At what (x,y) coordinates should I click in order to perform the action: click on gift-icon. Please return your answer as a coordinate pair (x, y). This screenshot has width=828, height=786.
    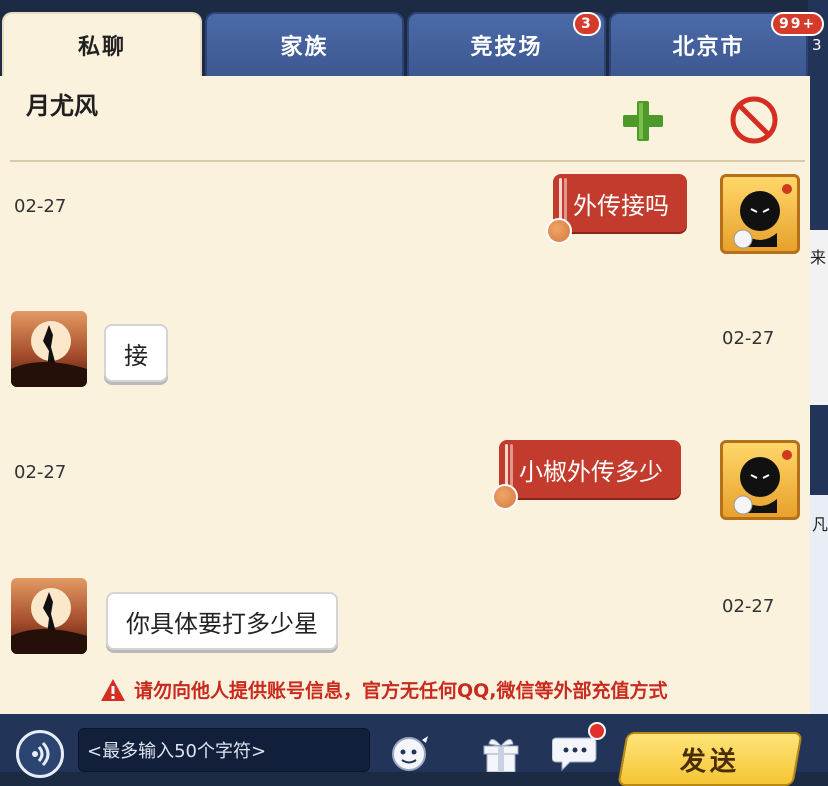
    Looking at the image, I should click on (501, 752).